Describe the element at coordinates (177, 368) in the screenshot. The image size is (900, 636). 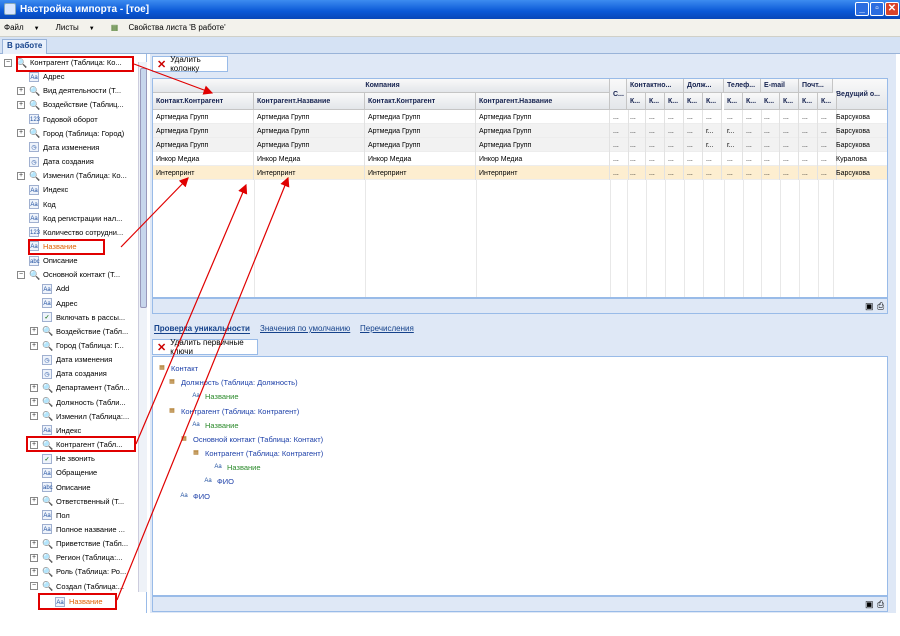
I see `key-tree-item: ▦ Контакт` at that location.